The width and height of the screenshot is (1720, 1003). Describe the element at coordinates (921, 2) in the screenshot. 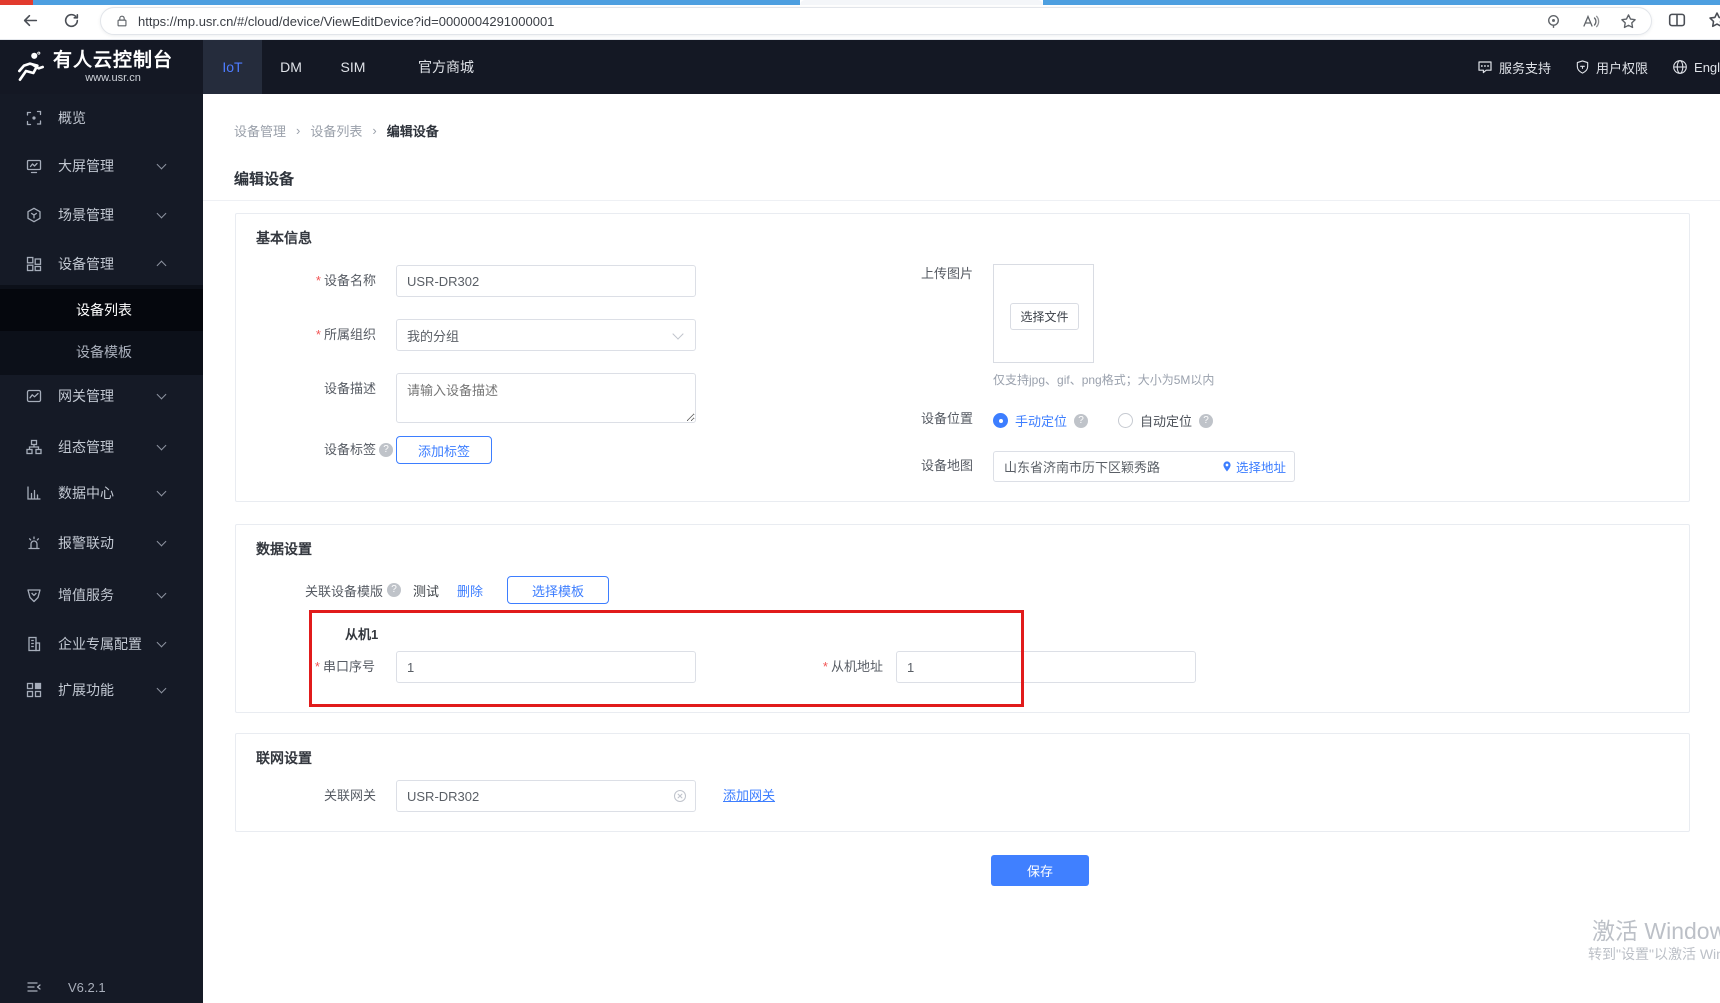

I see `browser-active-tab` at that location.